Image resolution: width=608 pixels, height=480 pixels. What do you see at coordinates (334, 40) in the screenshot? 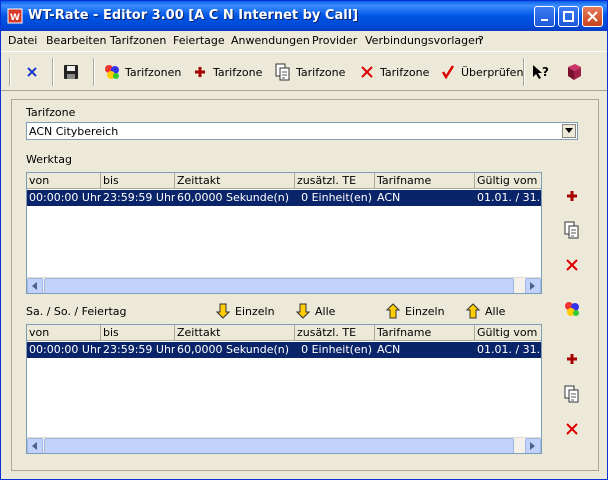
I see `menu-provider: Provider` at bounding box center [334, 40].